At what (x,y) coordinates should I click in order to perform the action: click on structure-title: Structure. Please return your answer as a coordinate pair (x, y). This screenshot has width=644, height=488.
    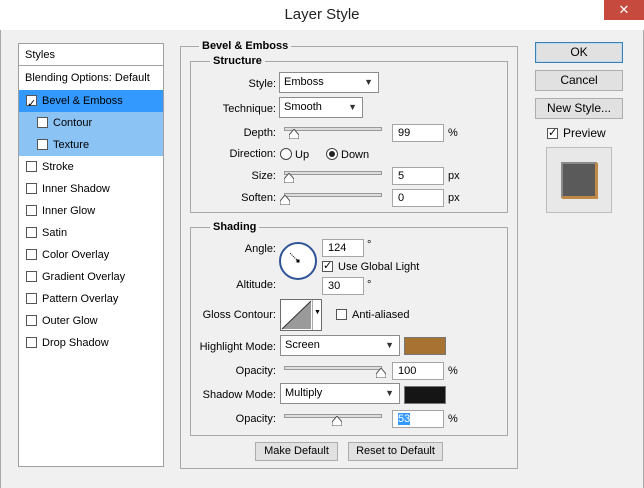
    Looking at the image, I should click on (237, 61).